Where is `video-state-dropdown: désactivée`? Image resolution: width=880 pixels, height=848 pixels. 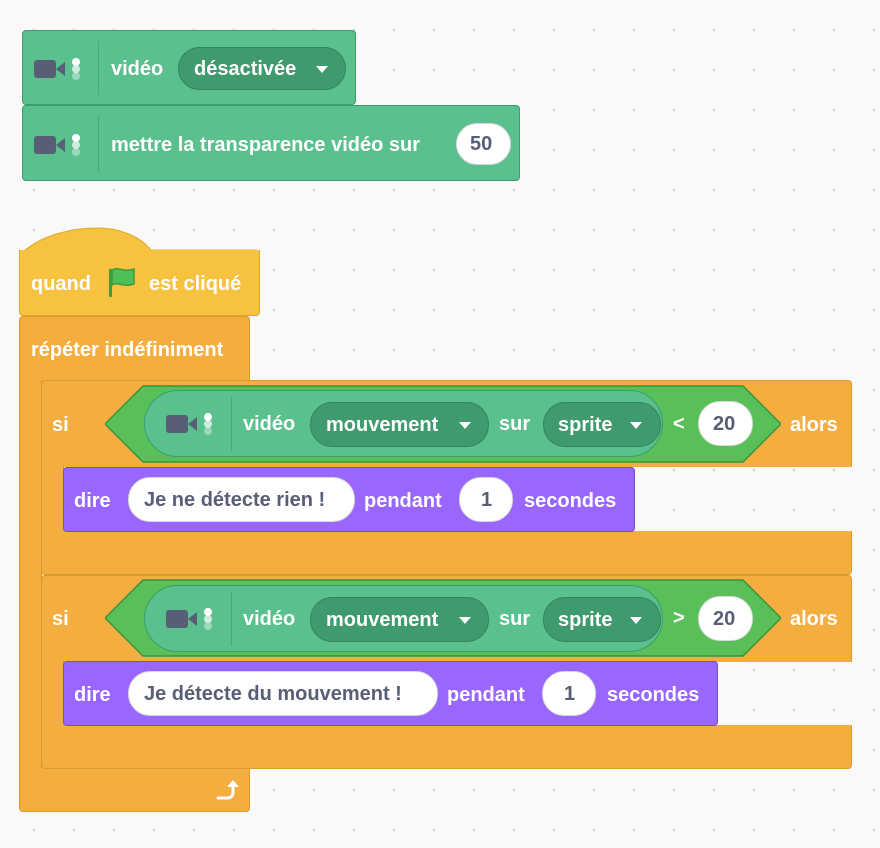 video-state-dropdown: désactivée is located at coordinates (262, 68).